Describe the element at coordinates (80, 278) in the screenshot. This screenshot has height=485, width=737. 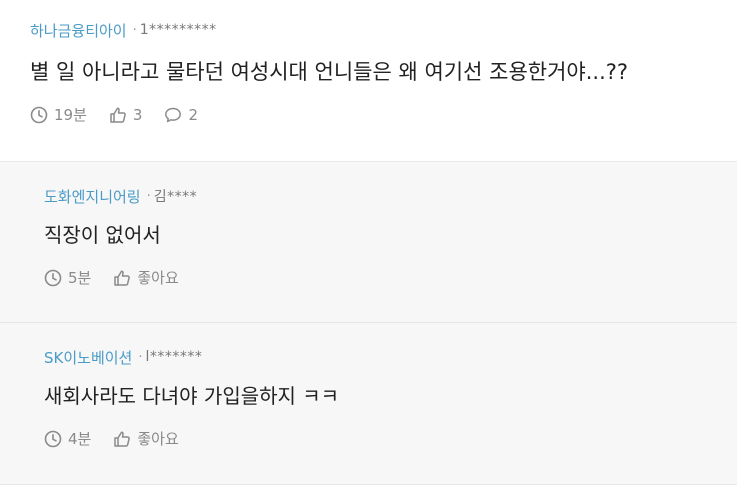
I see `time-label: 5분` at that location.